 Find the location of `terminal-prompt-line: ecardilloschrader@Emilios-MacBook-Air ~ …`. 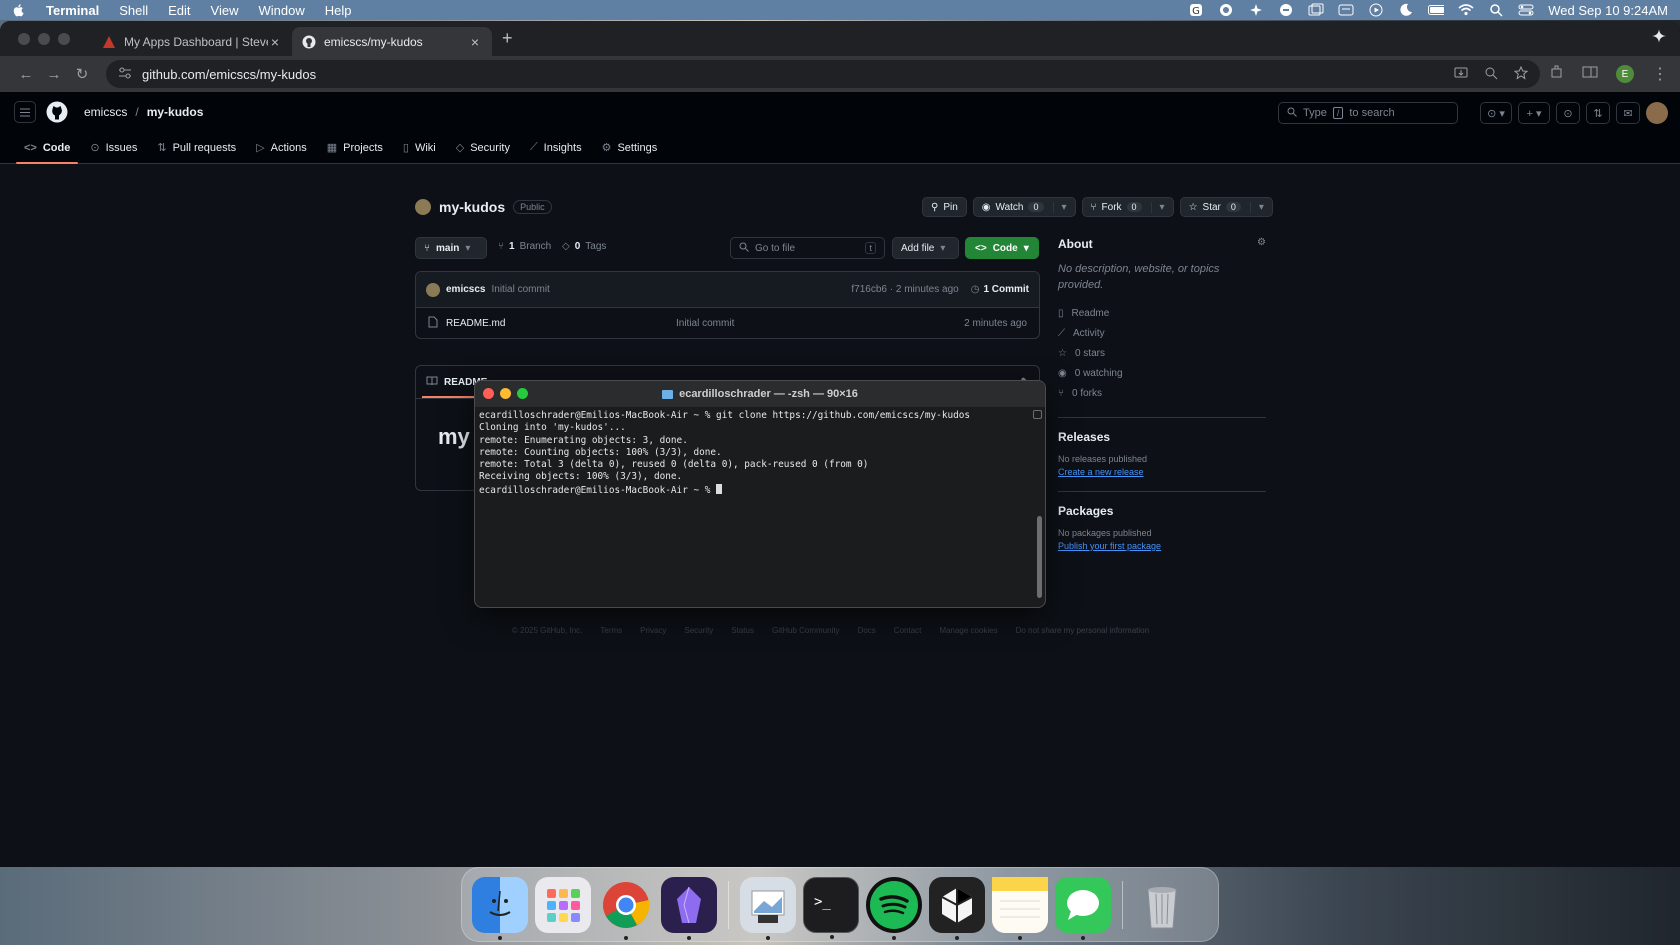

terminal-prompt-line: ecardilloschrader@Emilios-MacBook-Air ~ … is located at coordinates (760, 490).